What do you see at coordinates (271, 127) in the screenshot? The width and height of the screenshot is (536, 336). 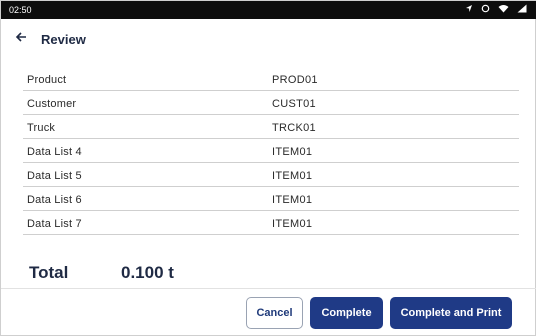 I see `details-row: Truck TRCK01` at bounding box center [271, 127].